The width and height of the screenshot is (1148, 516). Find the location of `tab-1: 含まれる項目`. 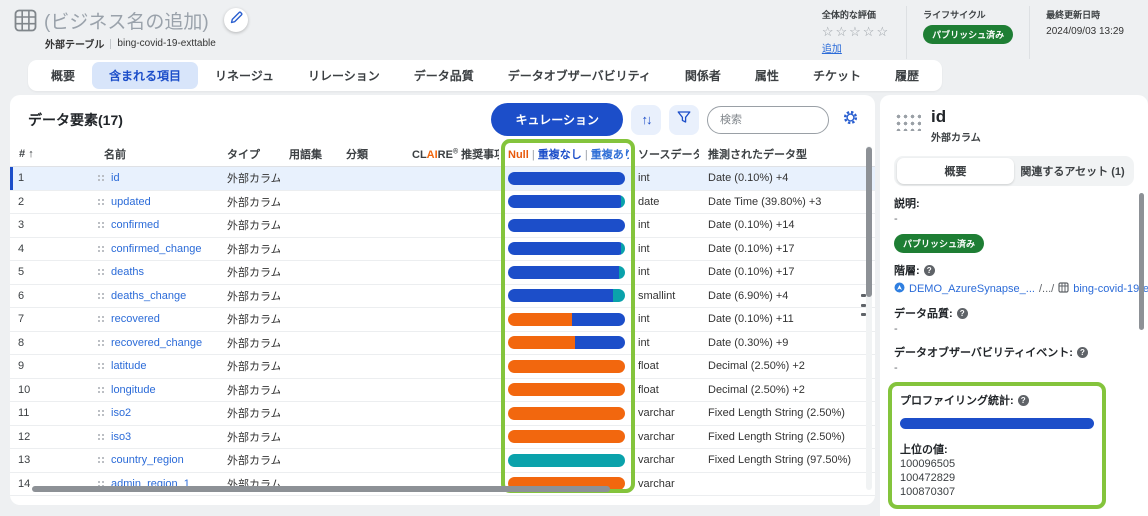

tab-1: 含まれる項目 is located at coordinates (145, 75).